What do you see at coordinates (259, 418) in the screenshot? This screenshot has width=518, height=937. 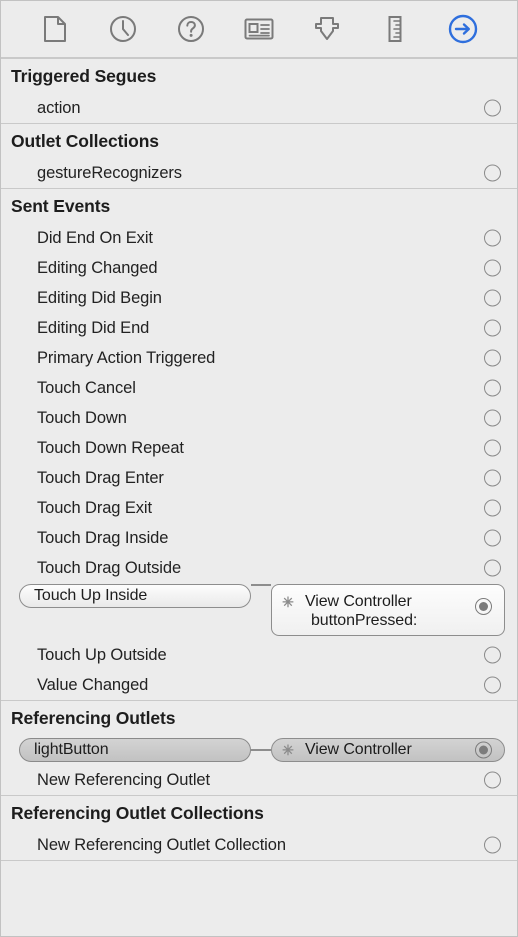 I see `row-touch-down: Touch Down` at bounding box center [259, 418].